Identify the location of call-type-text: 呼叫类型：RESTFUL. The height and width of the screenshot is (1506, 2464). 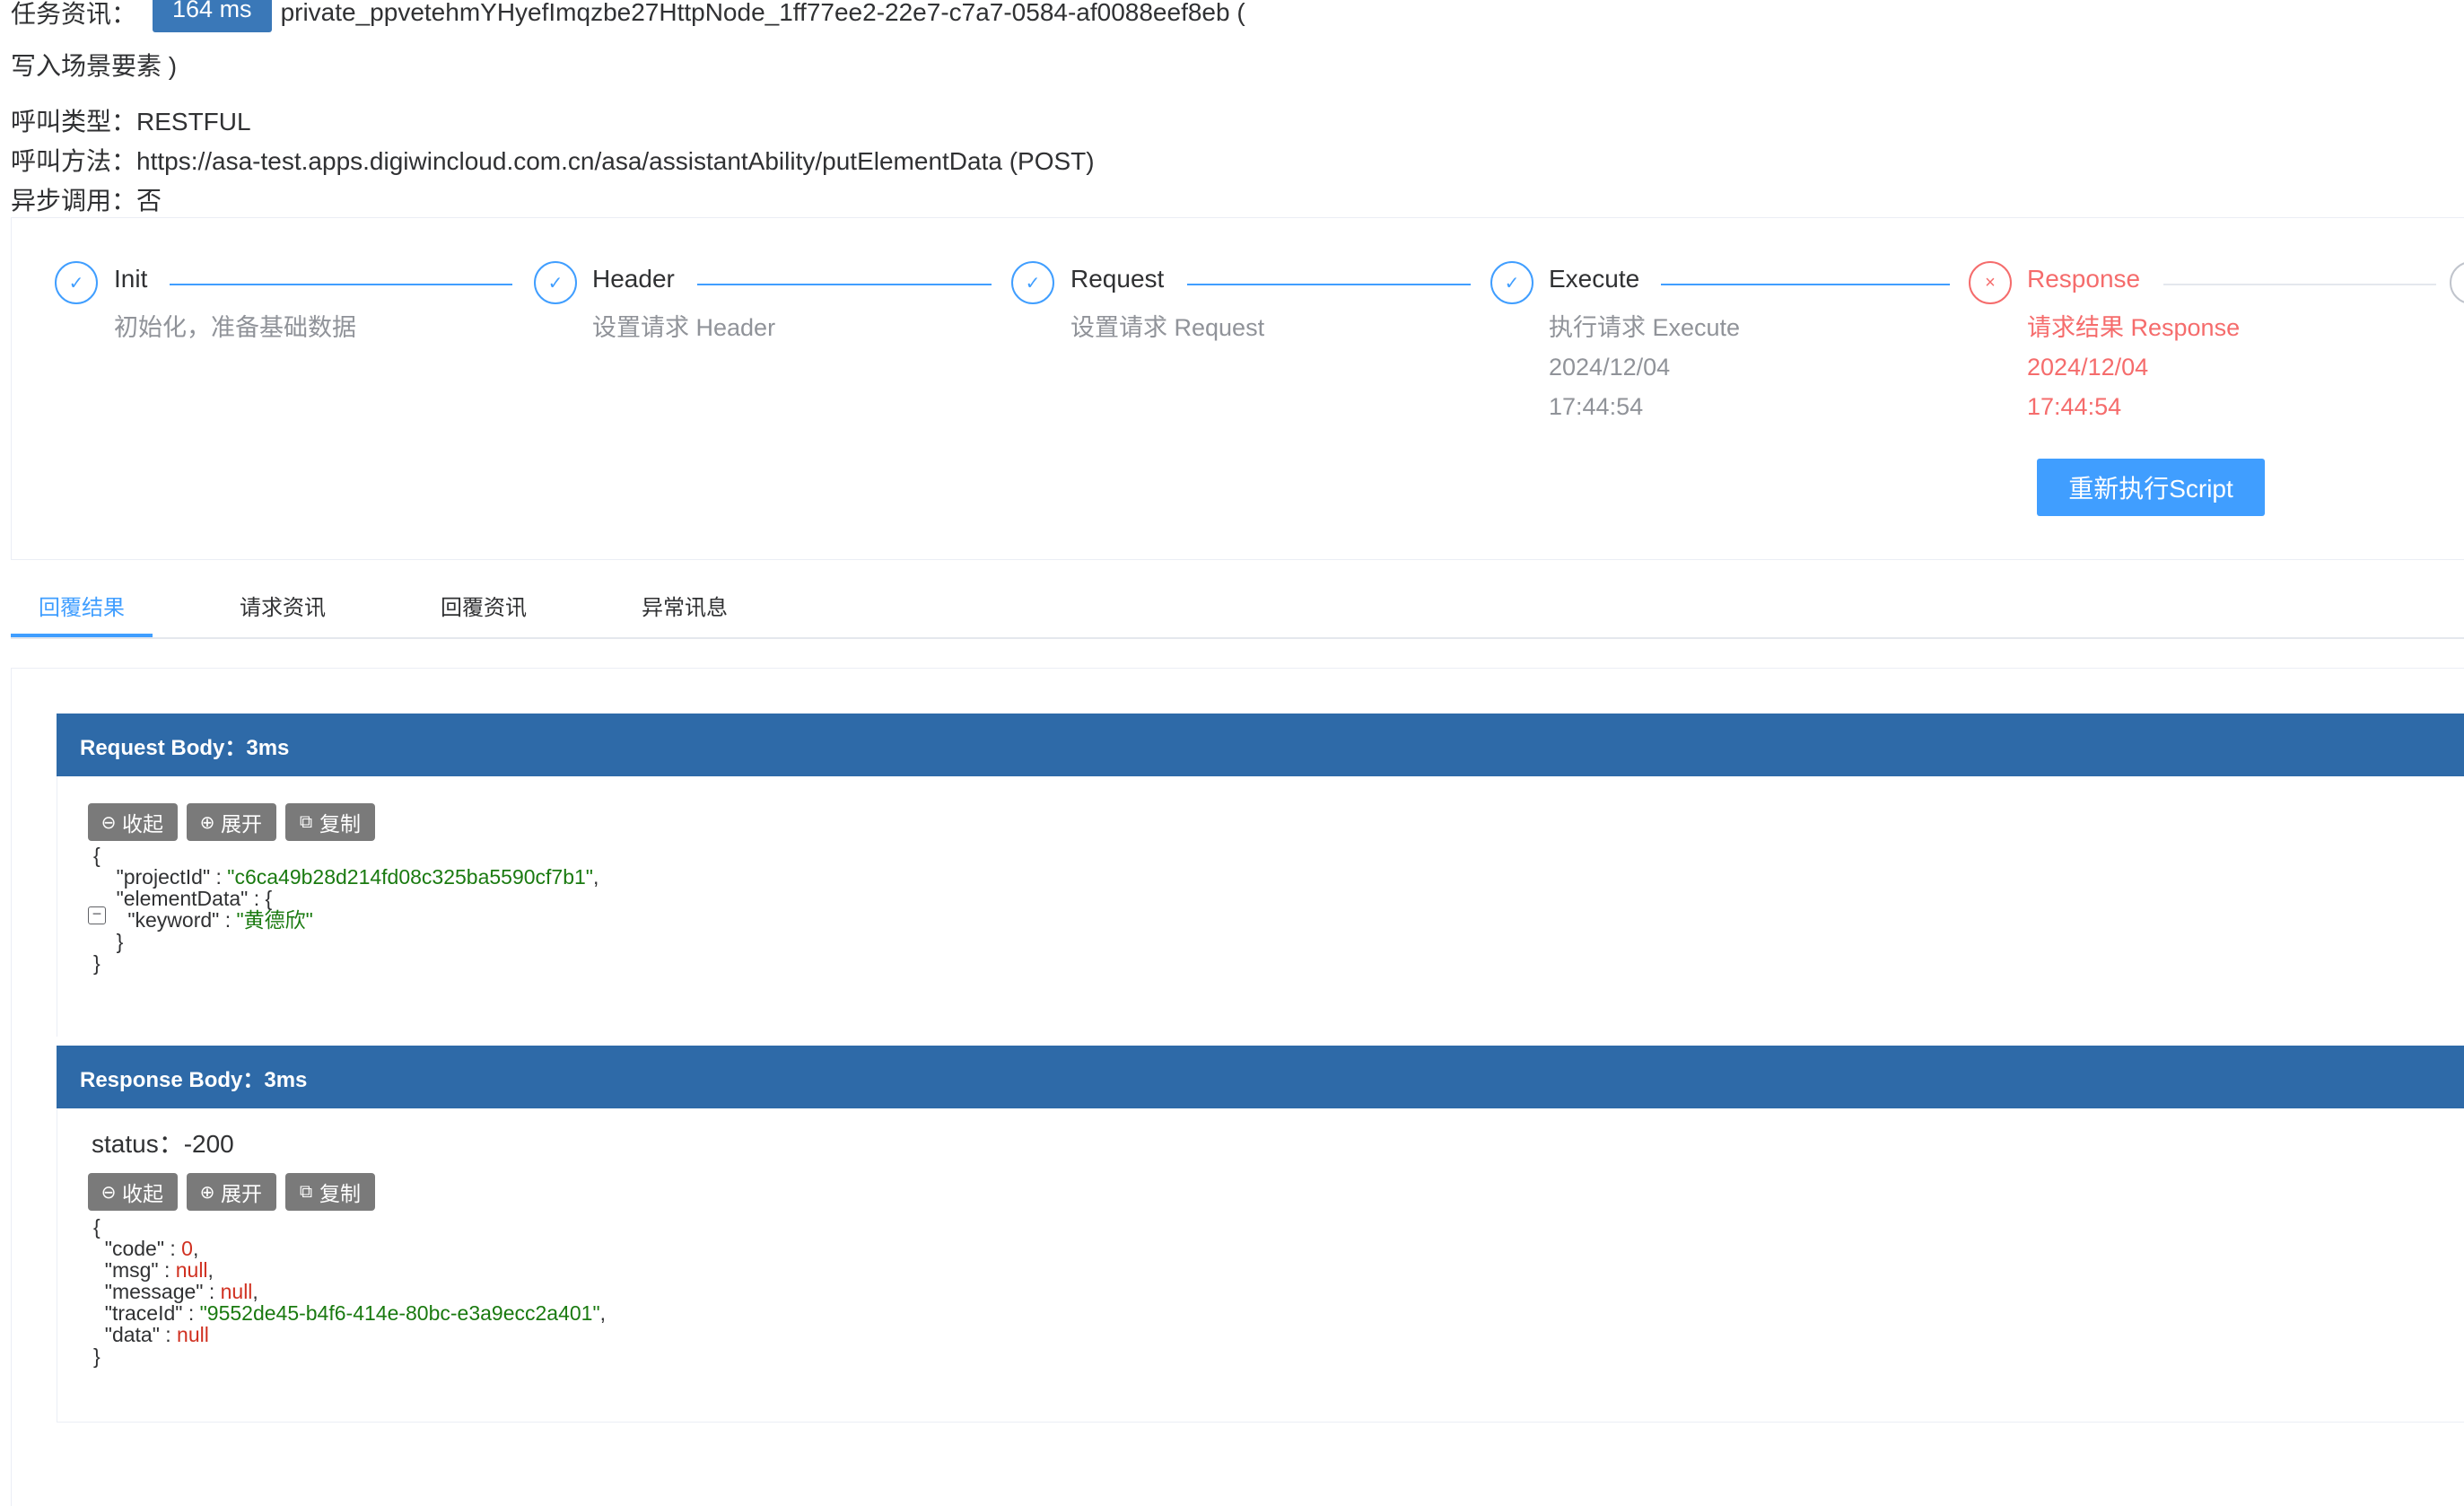
(131, 122).